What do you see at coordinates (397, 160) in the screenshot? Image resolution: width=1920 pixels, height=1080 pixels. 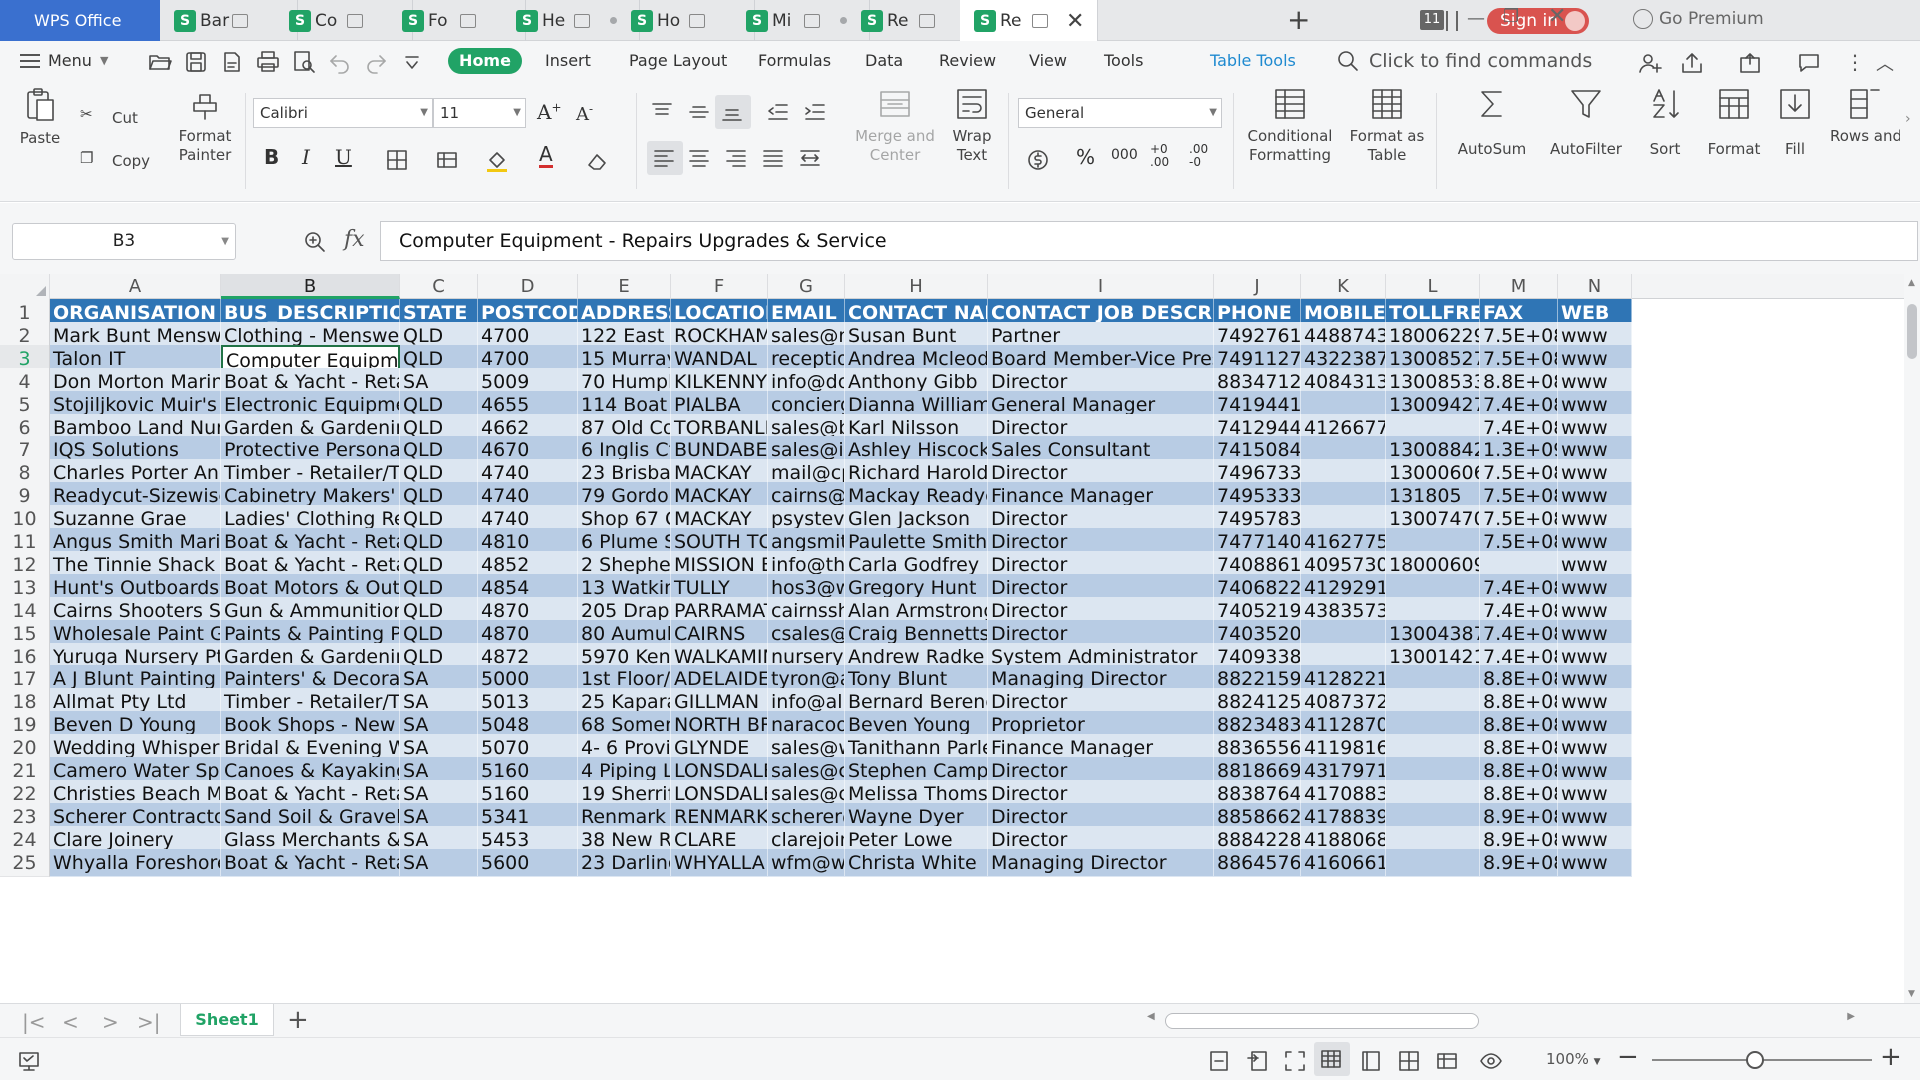 I see `borders-icon` at bounding box center [397, 160].